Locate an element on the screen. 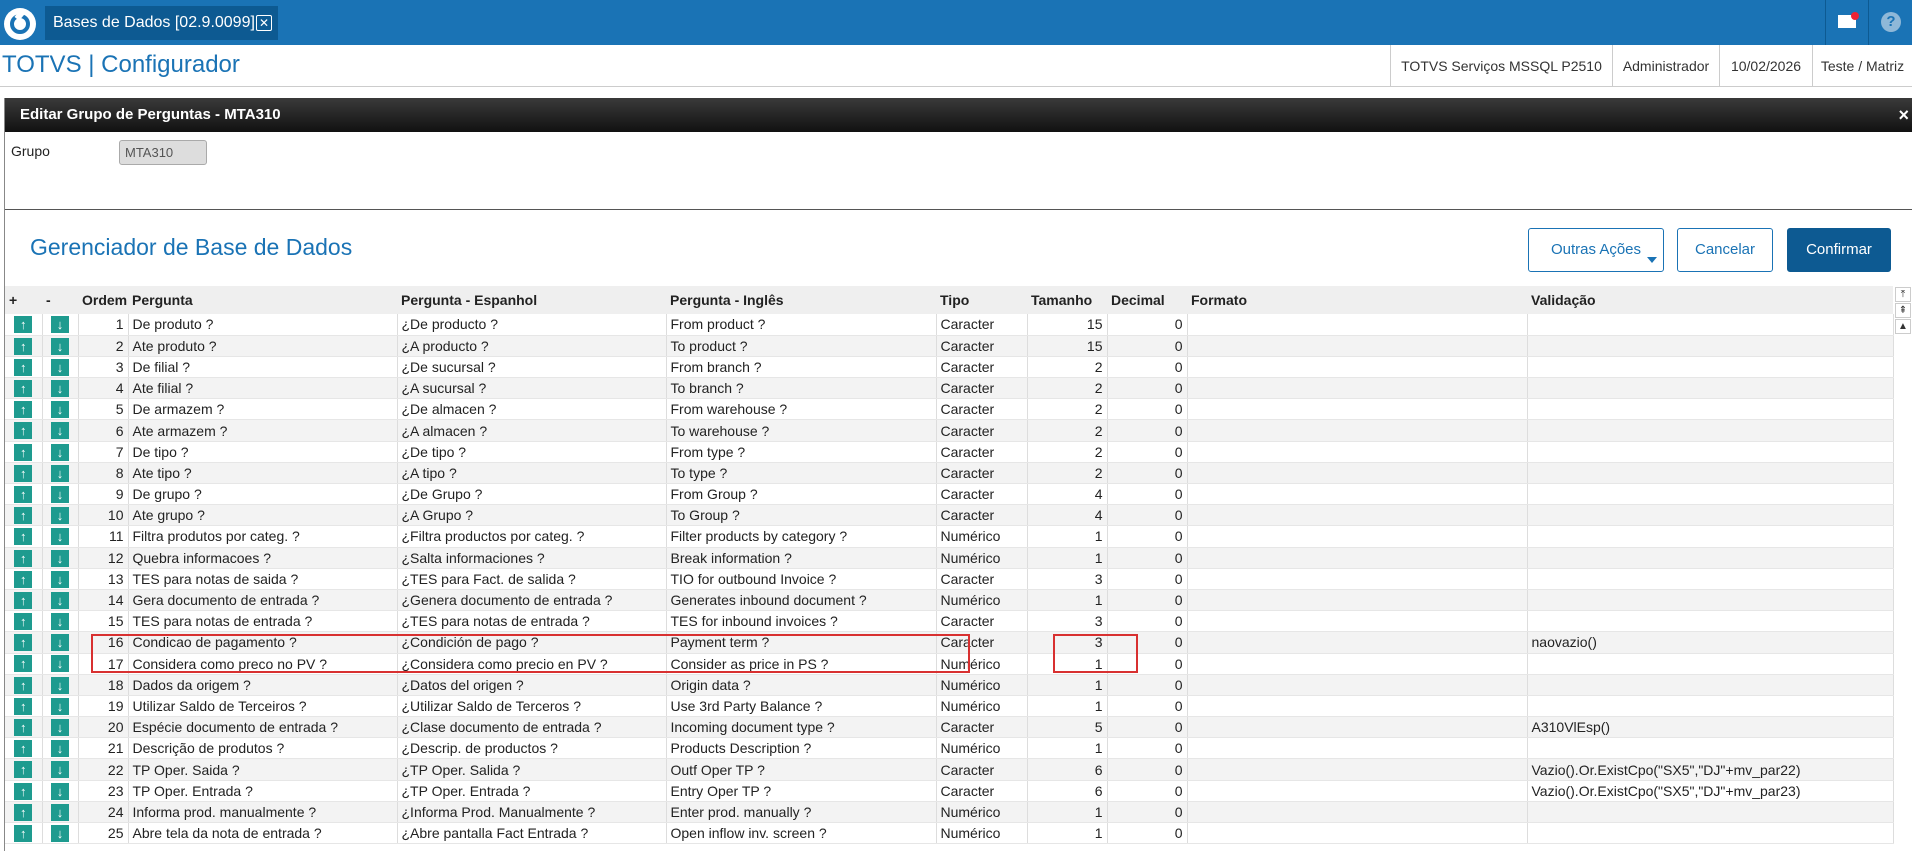 The height and width of the screenshot is (851, 1912). col-header: + is located at coordinates (23, 300).